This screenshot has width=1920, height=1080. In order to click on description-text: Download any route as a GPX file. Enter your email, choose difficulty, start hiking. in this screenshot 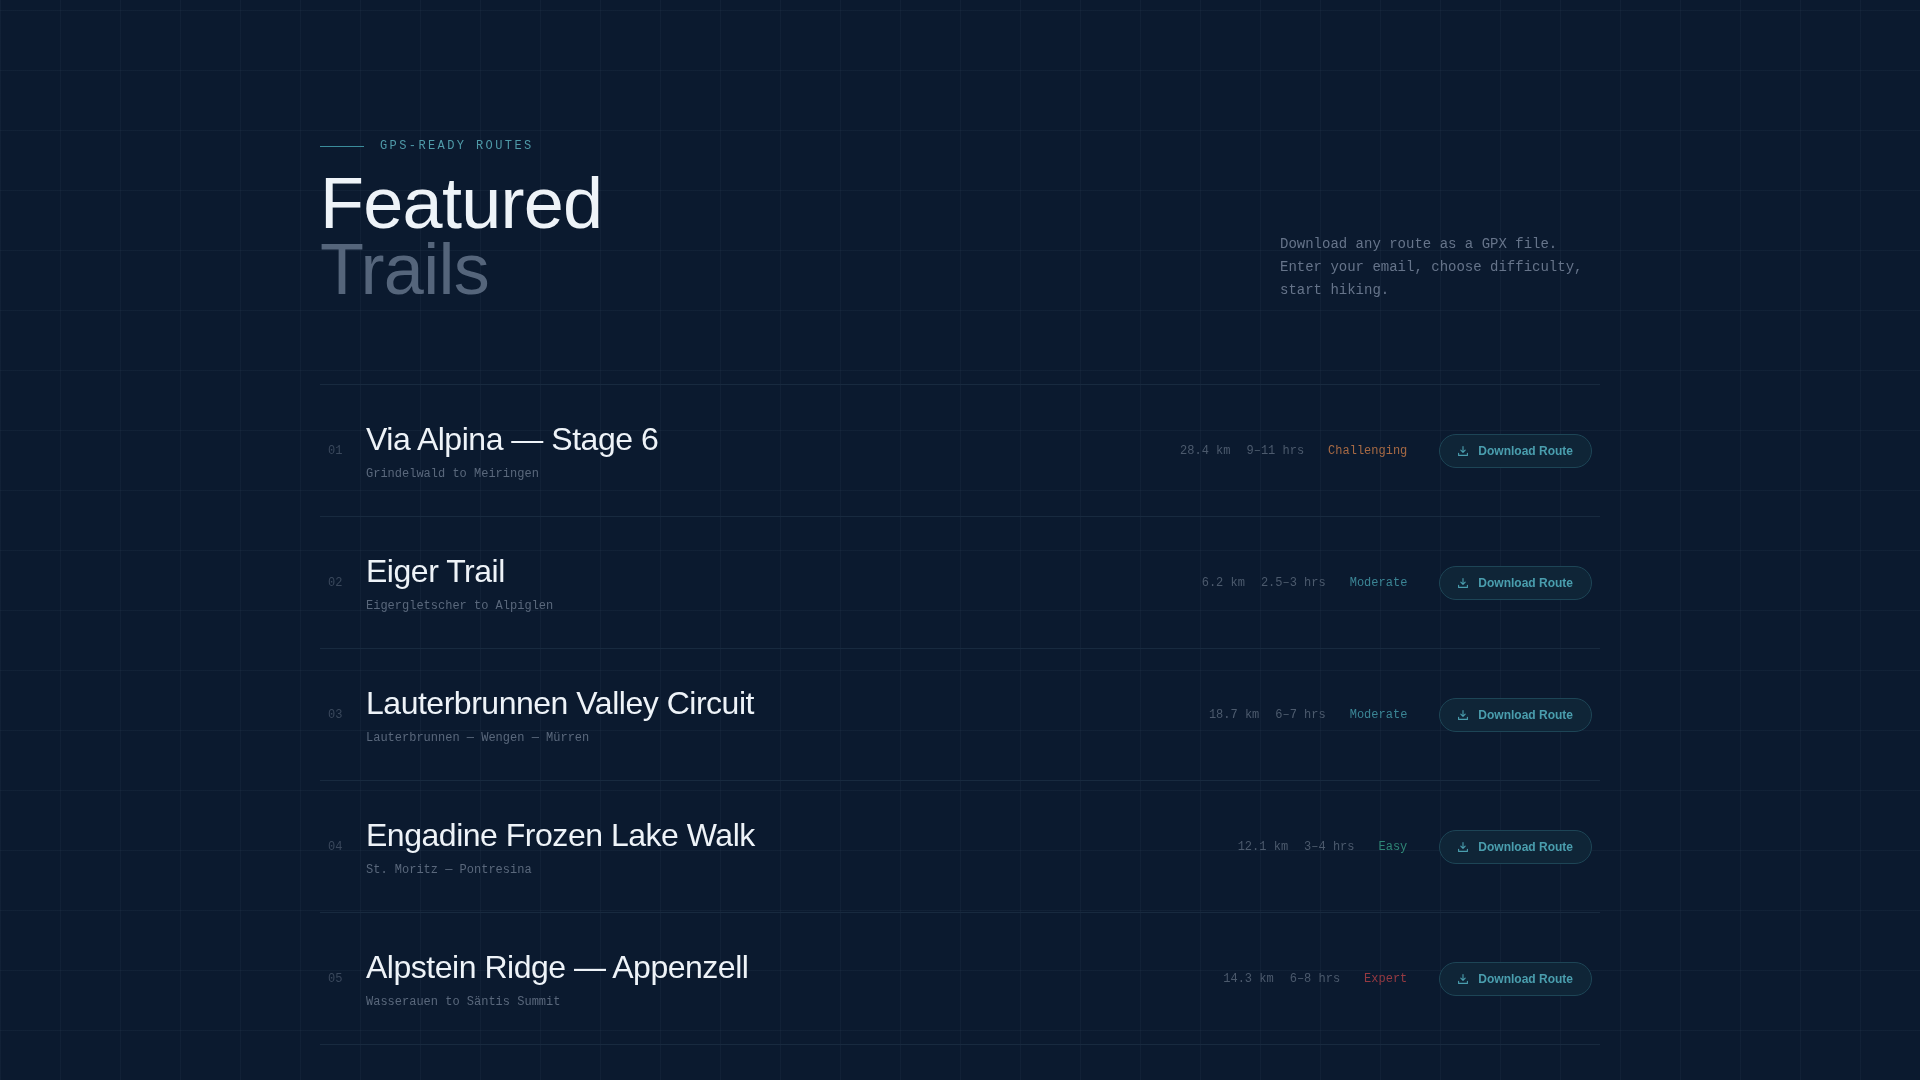, I will do `click(1432, 267)`.